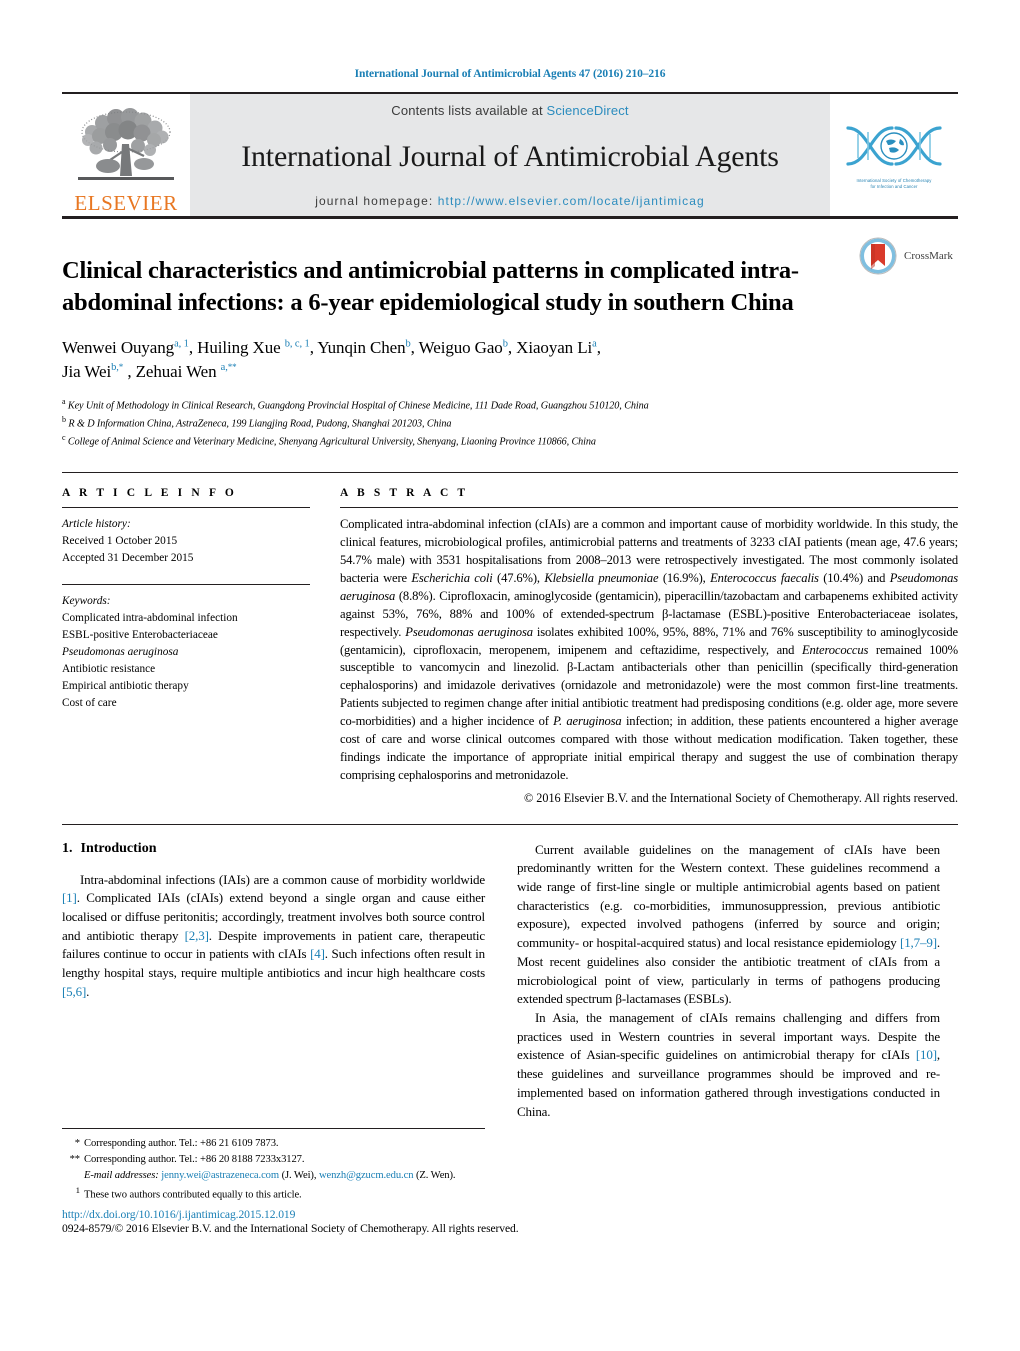  I want to click on author-affil-marks: b,*, so click(117, 368).